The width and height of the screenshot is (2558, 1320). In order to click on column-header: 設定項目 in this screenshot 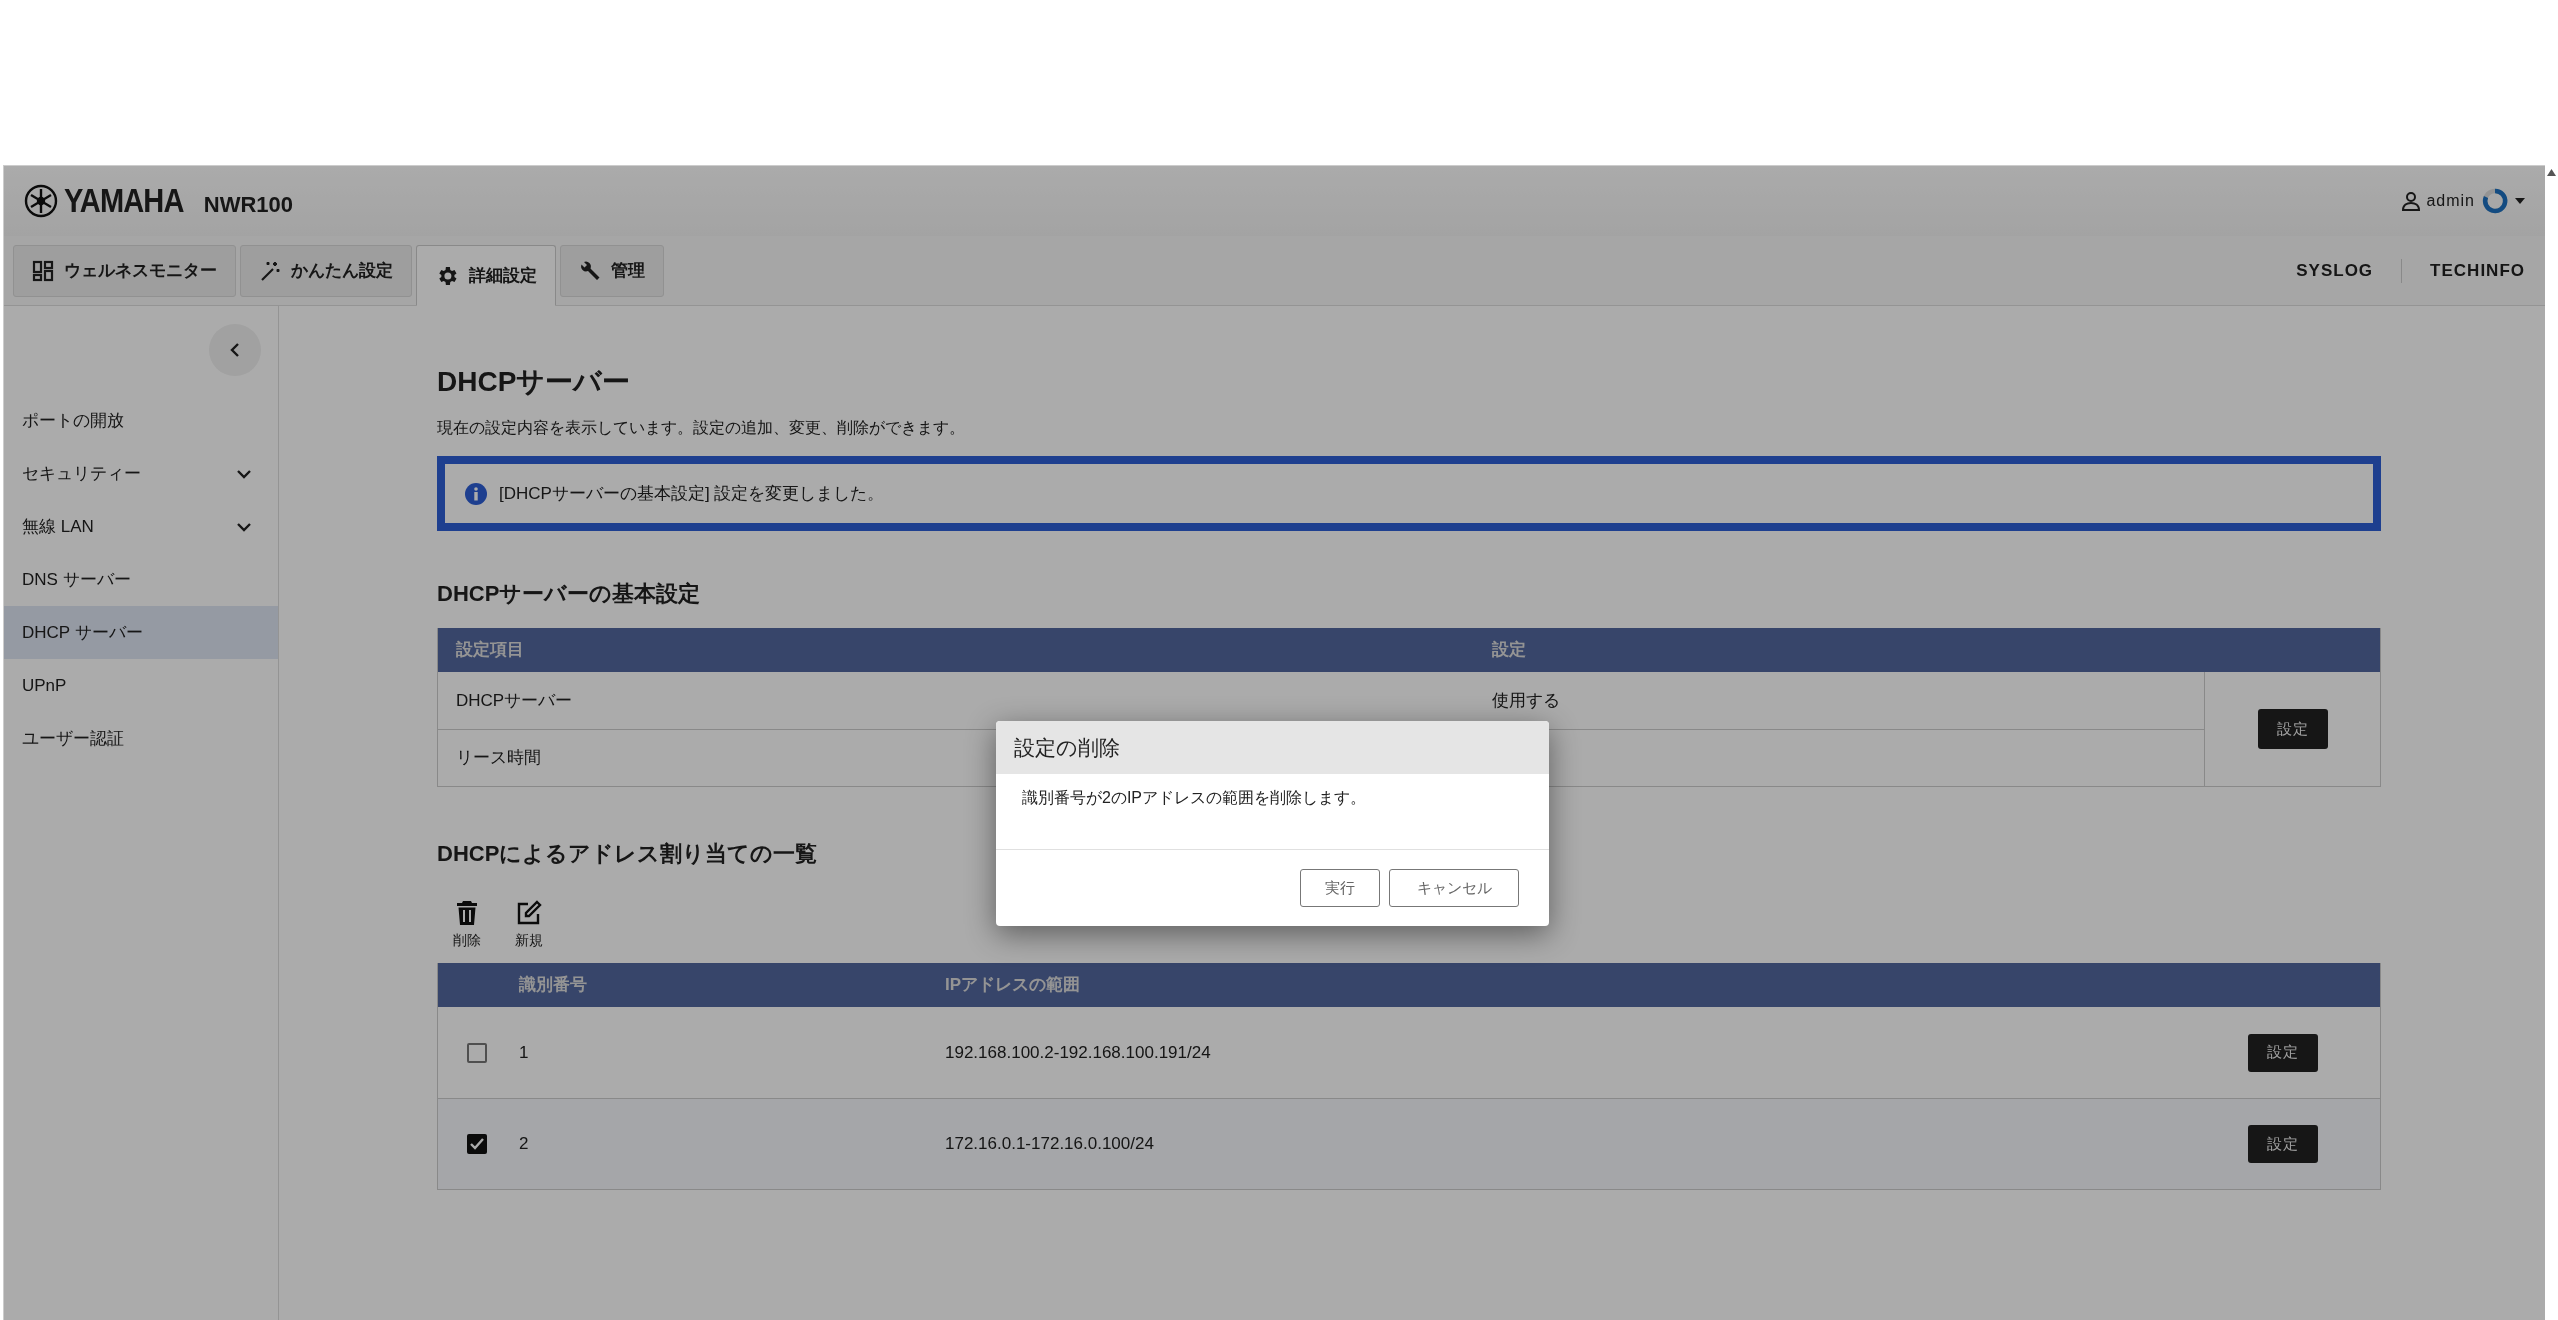, I will do `click(490, 650)`.